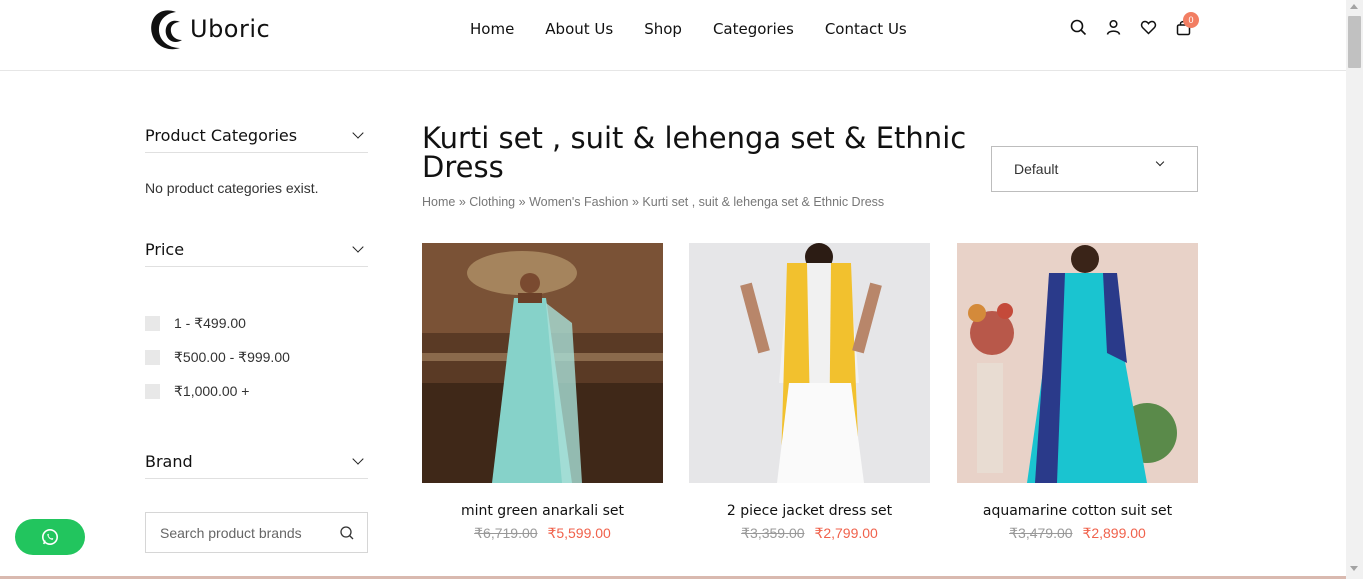 This screenshot has height=579, width=1363. What do you see at coordinates (704, 29) in the screenshot?
I see `main-nav: Home About Us Shop Categories Contact Us` at bounding box center [704, 29].